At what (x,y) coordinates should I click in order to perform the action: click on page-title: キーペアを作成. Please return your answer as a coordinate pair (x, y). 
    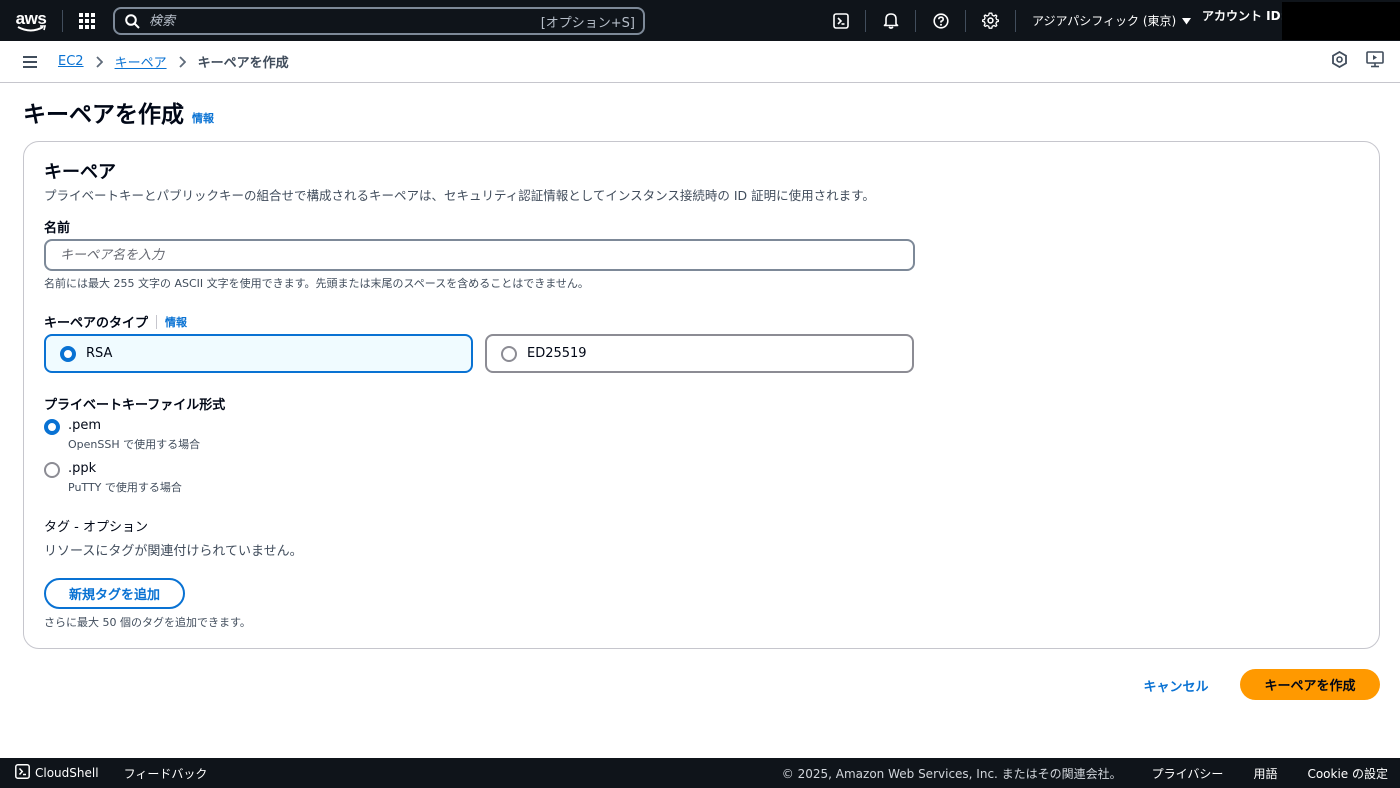
    Looking at the image, I should click on (103, 115).